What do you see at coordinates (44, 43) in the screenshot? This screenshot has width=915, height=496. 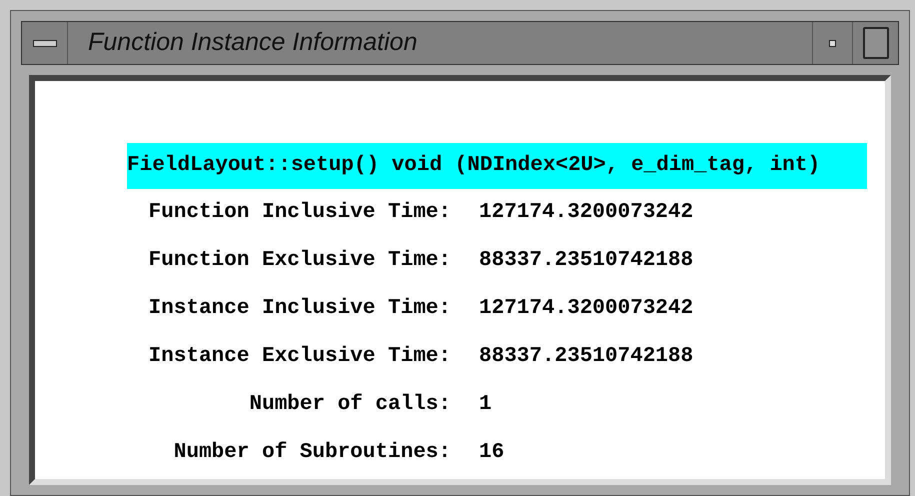 I see `bar-icon` at bounding box center [44, 43].